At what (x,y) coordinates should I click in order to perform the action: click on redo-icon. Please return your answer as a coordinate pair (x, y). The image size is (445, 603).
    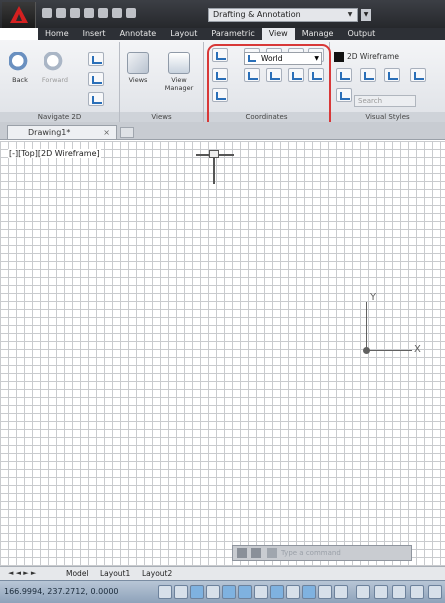
    Looking at the image, I should click on (131, 13).